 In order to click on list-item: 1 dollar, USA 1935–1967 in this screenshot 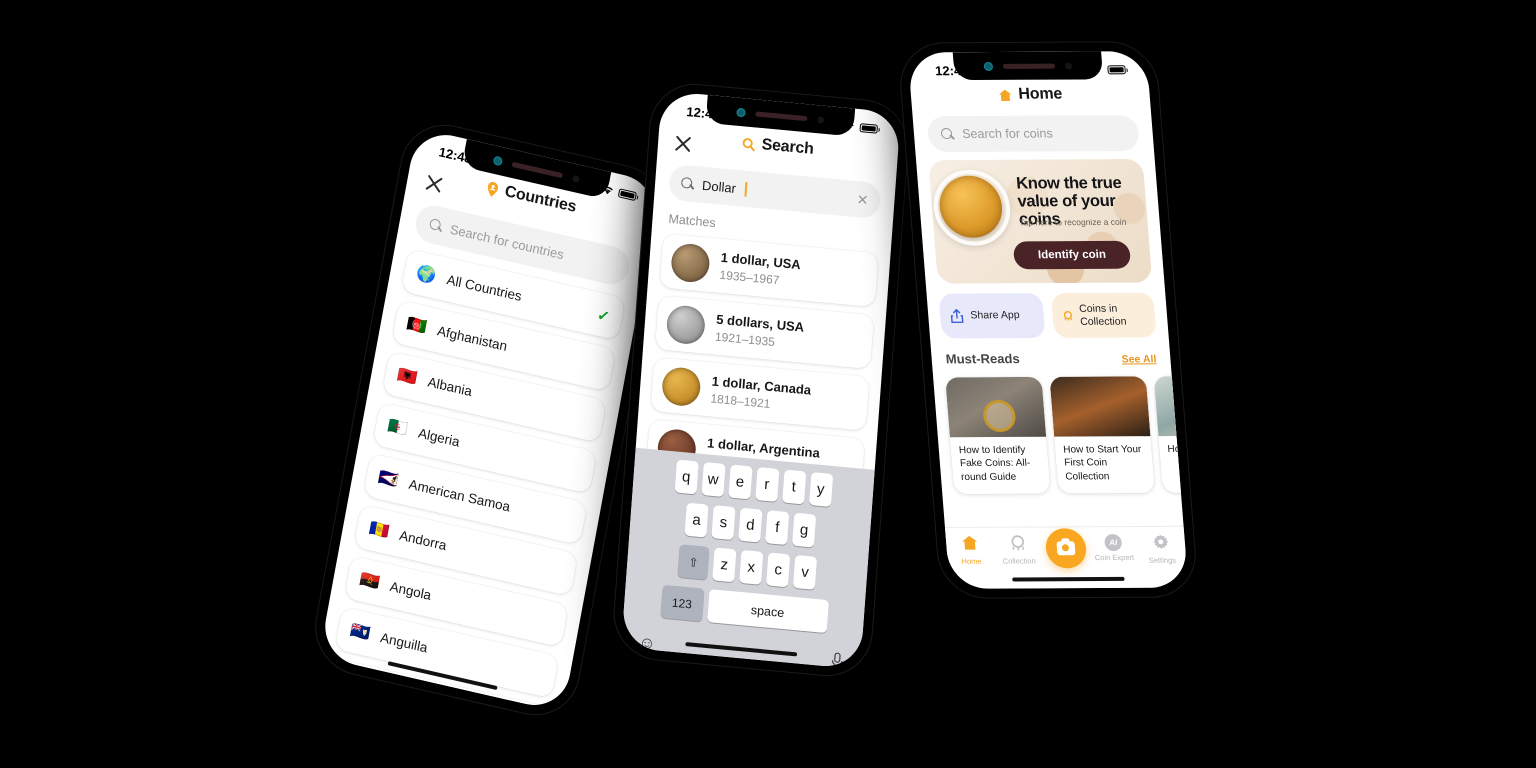, I will do `click(769, 270)`.